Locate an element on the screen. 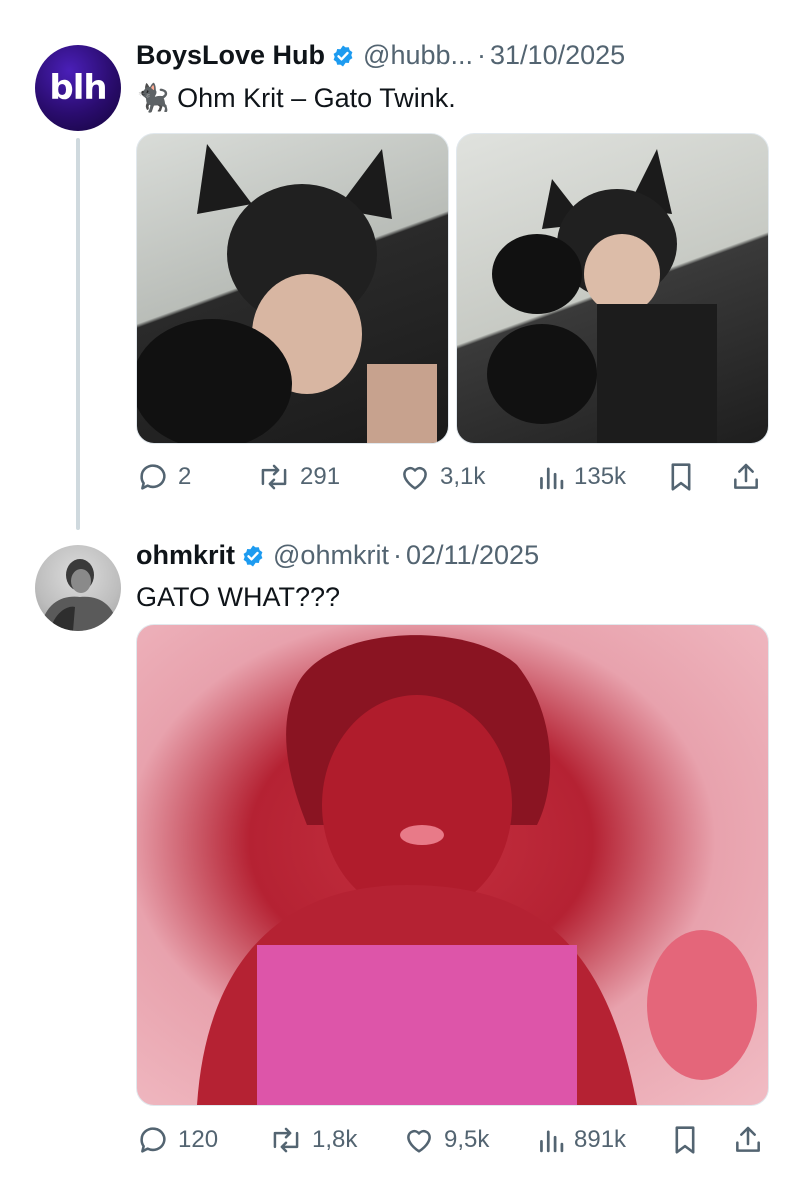 The width and height of the screenshot is (802, 1200). tweet2-repost-button: 1,8k is located at coordinates (312, 1140).